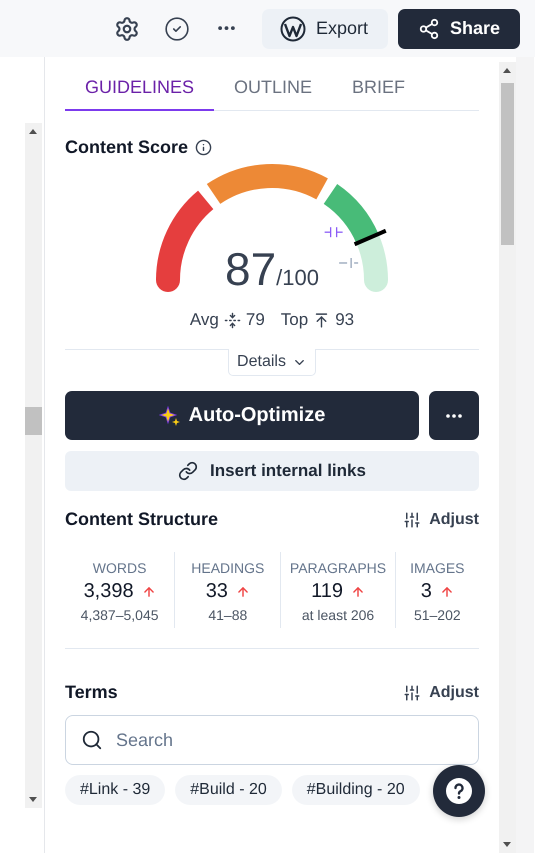 The image size is (535, 853). What do you see at coordinates (119, 615) in the screenshot?
I see `metric-target: 4,387–5,045` at bounding box center [119, 615].